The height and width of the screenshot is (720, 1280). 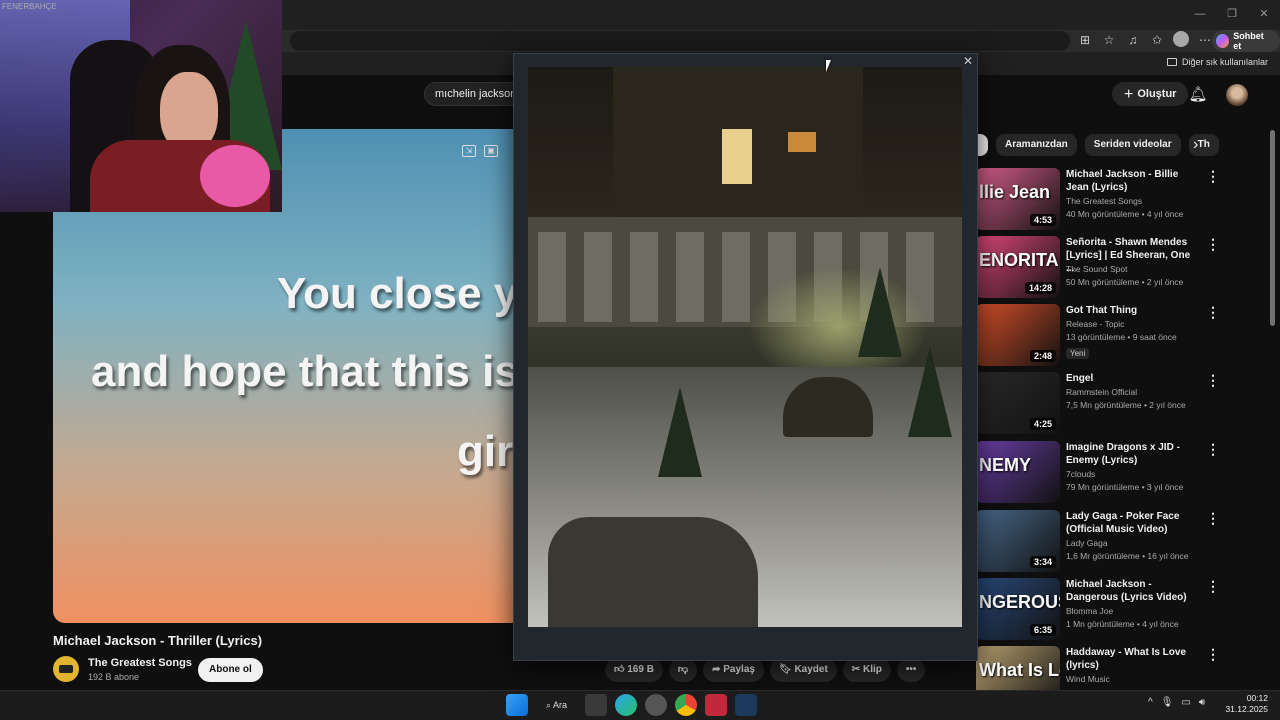 What do you see at coordinates (626, 705) in the screenshot?
I see `edge-icon` at bounding box center [626, 705].